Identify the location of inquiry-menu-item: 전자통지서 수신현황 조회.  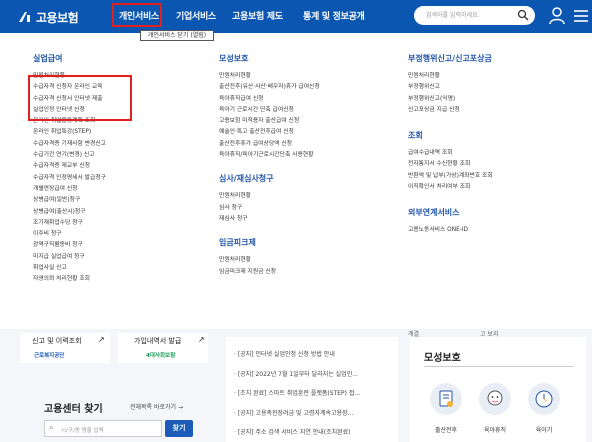
(450, 164).